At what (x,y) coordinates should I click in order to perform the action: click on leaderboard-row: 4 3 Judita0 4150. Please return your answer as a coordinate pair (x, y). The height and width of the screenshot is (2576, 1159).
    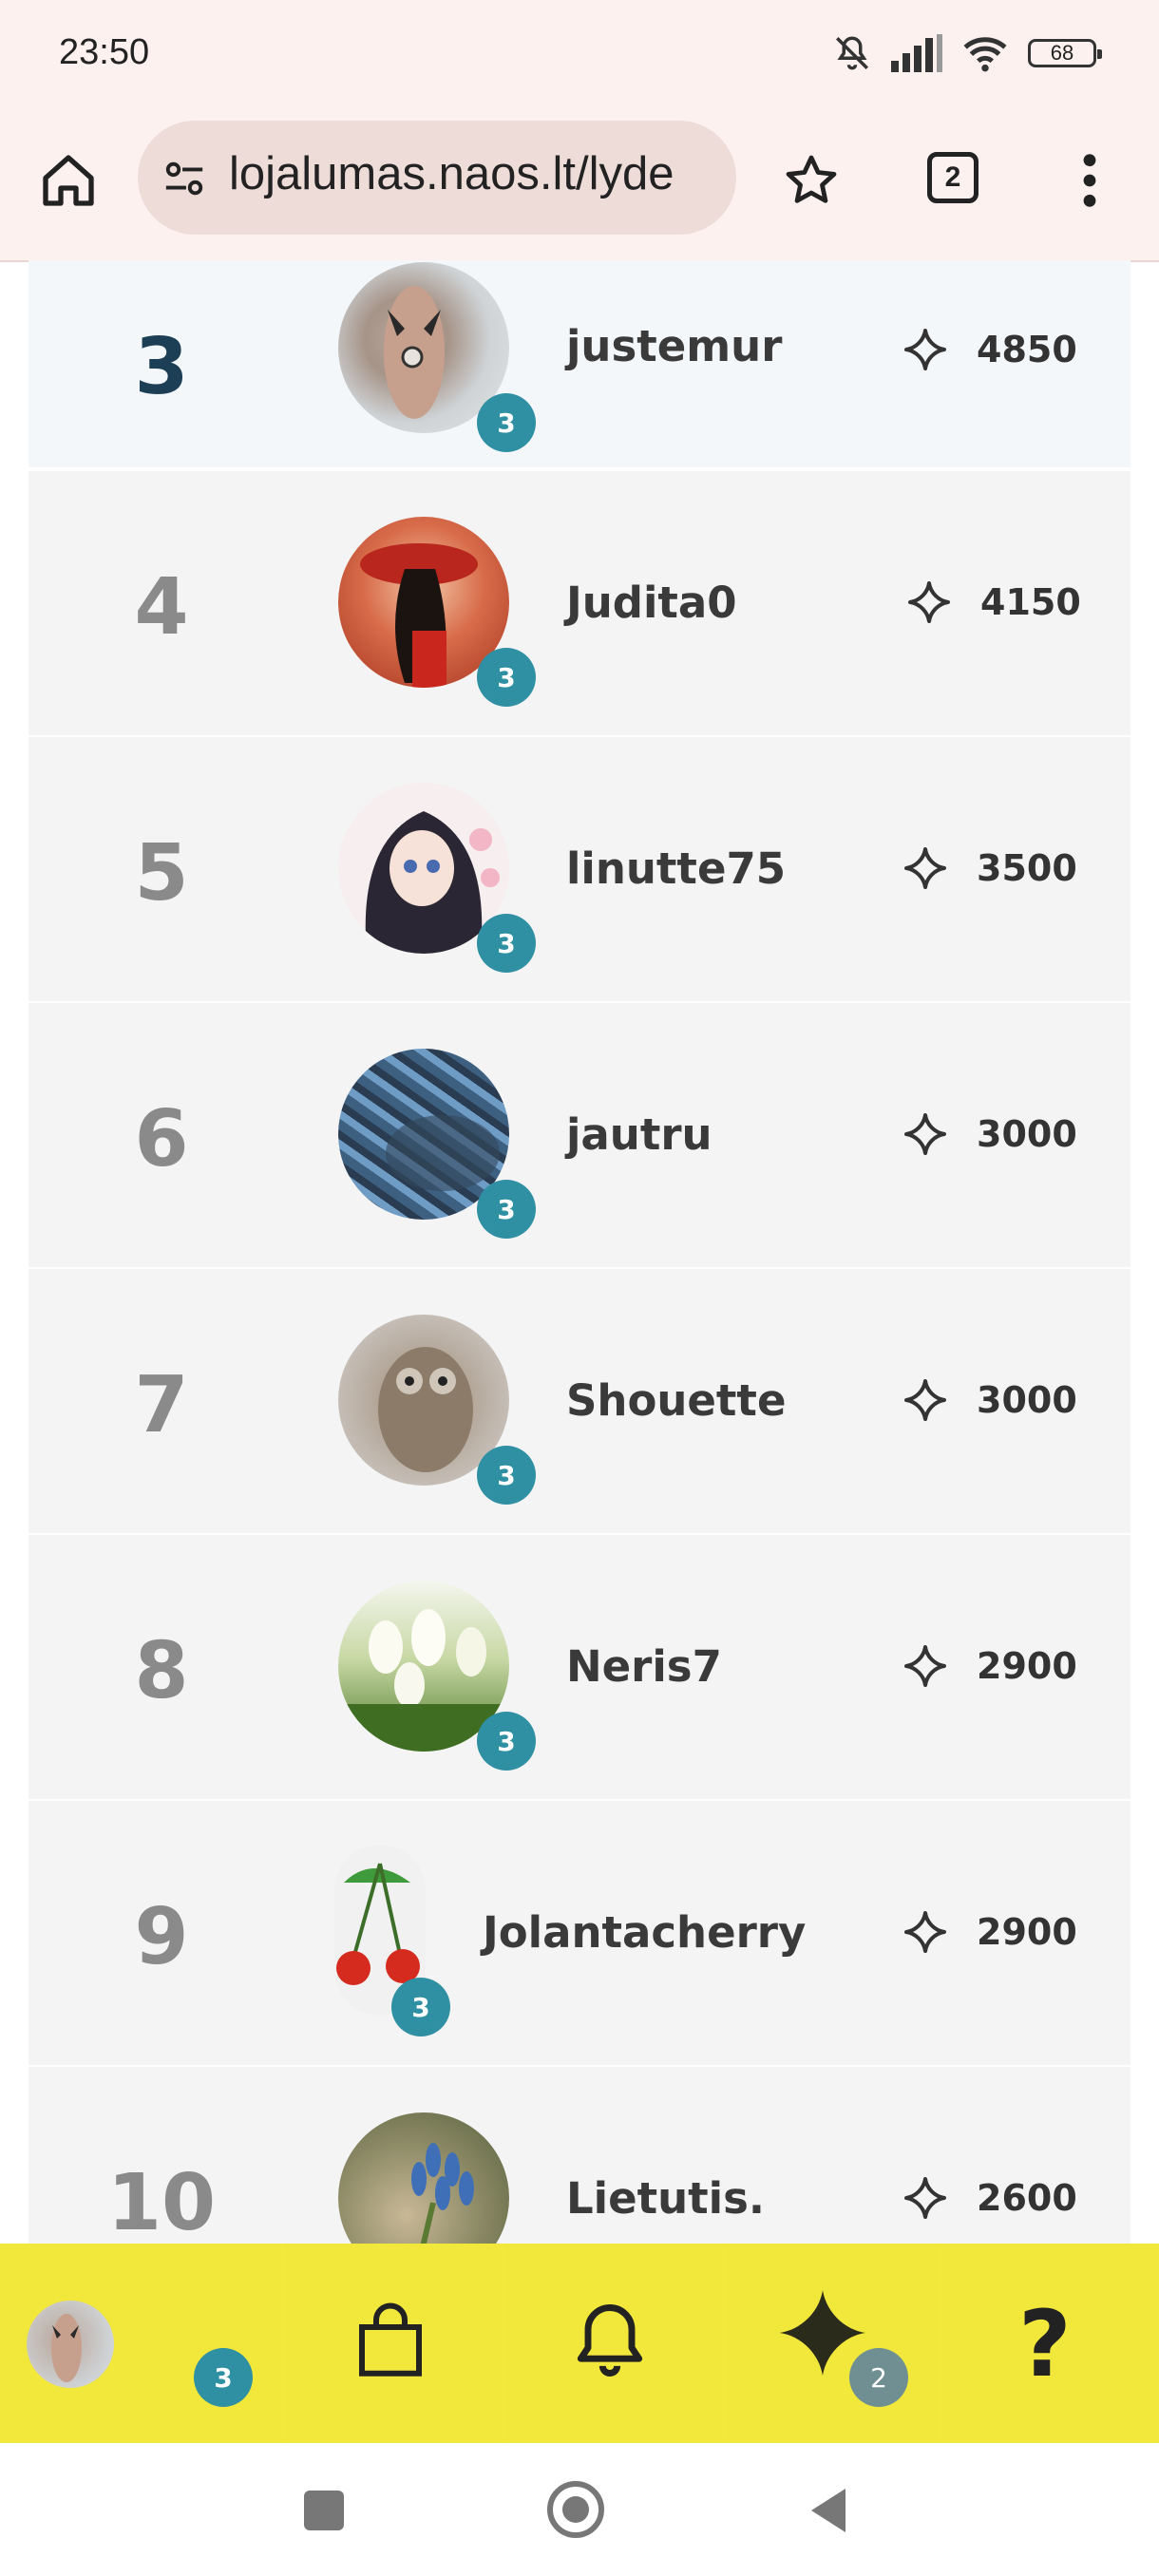
    Looking at the image, I should click on (579, 603).